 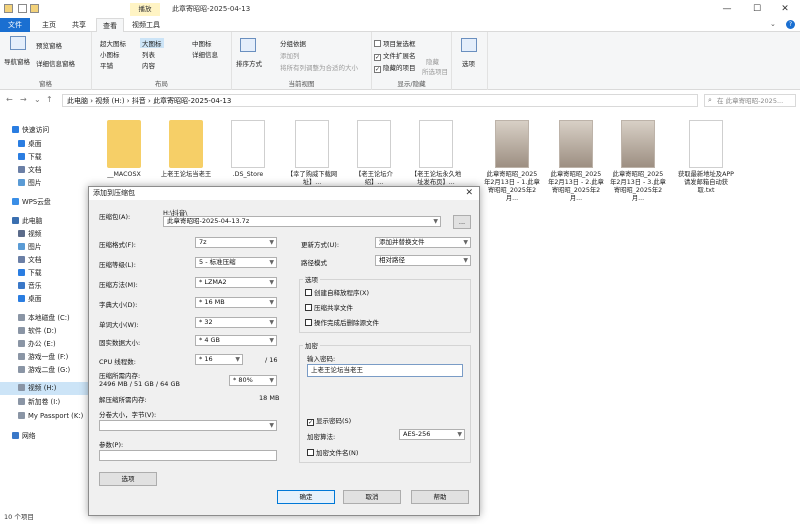 What do you see at coordinates (17, 61) in the screenshot?
I see `nav-pane-button: 导航窗格` at bounding box center [17, 61].